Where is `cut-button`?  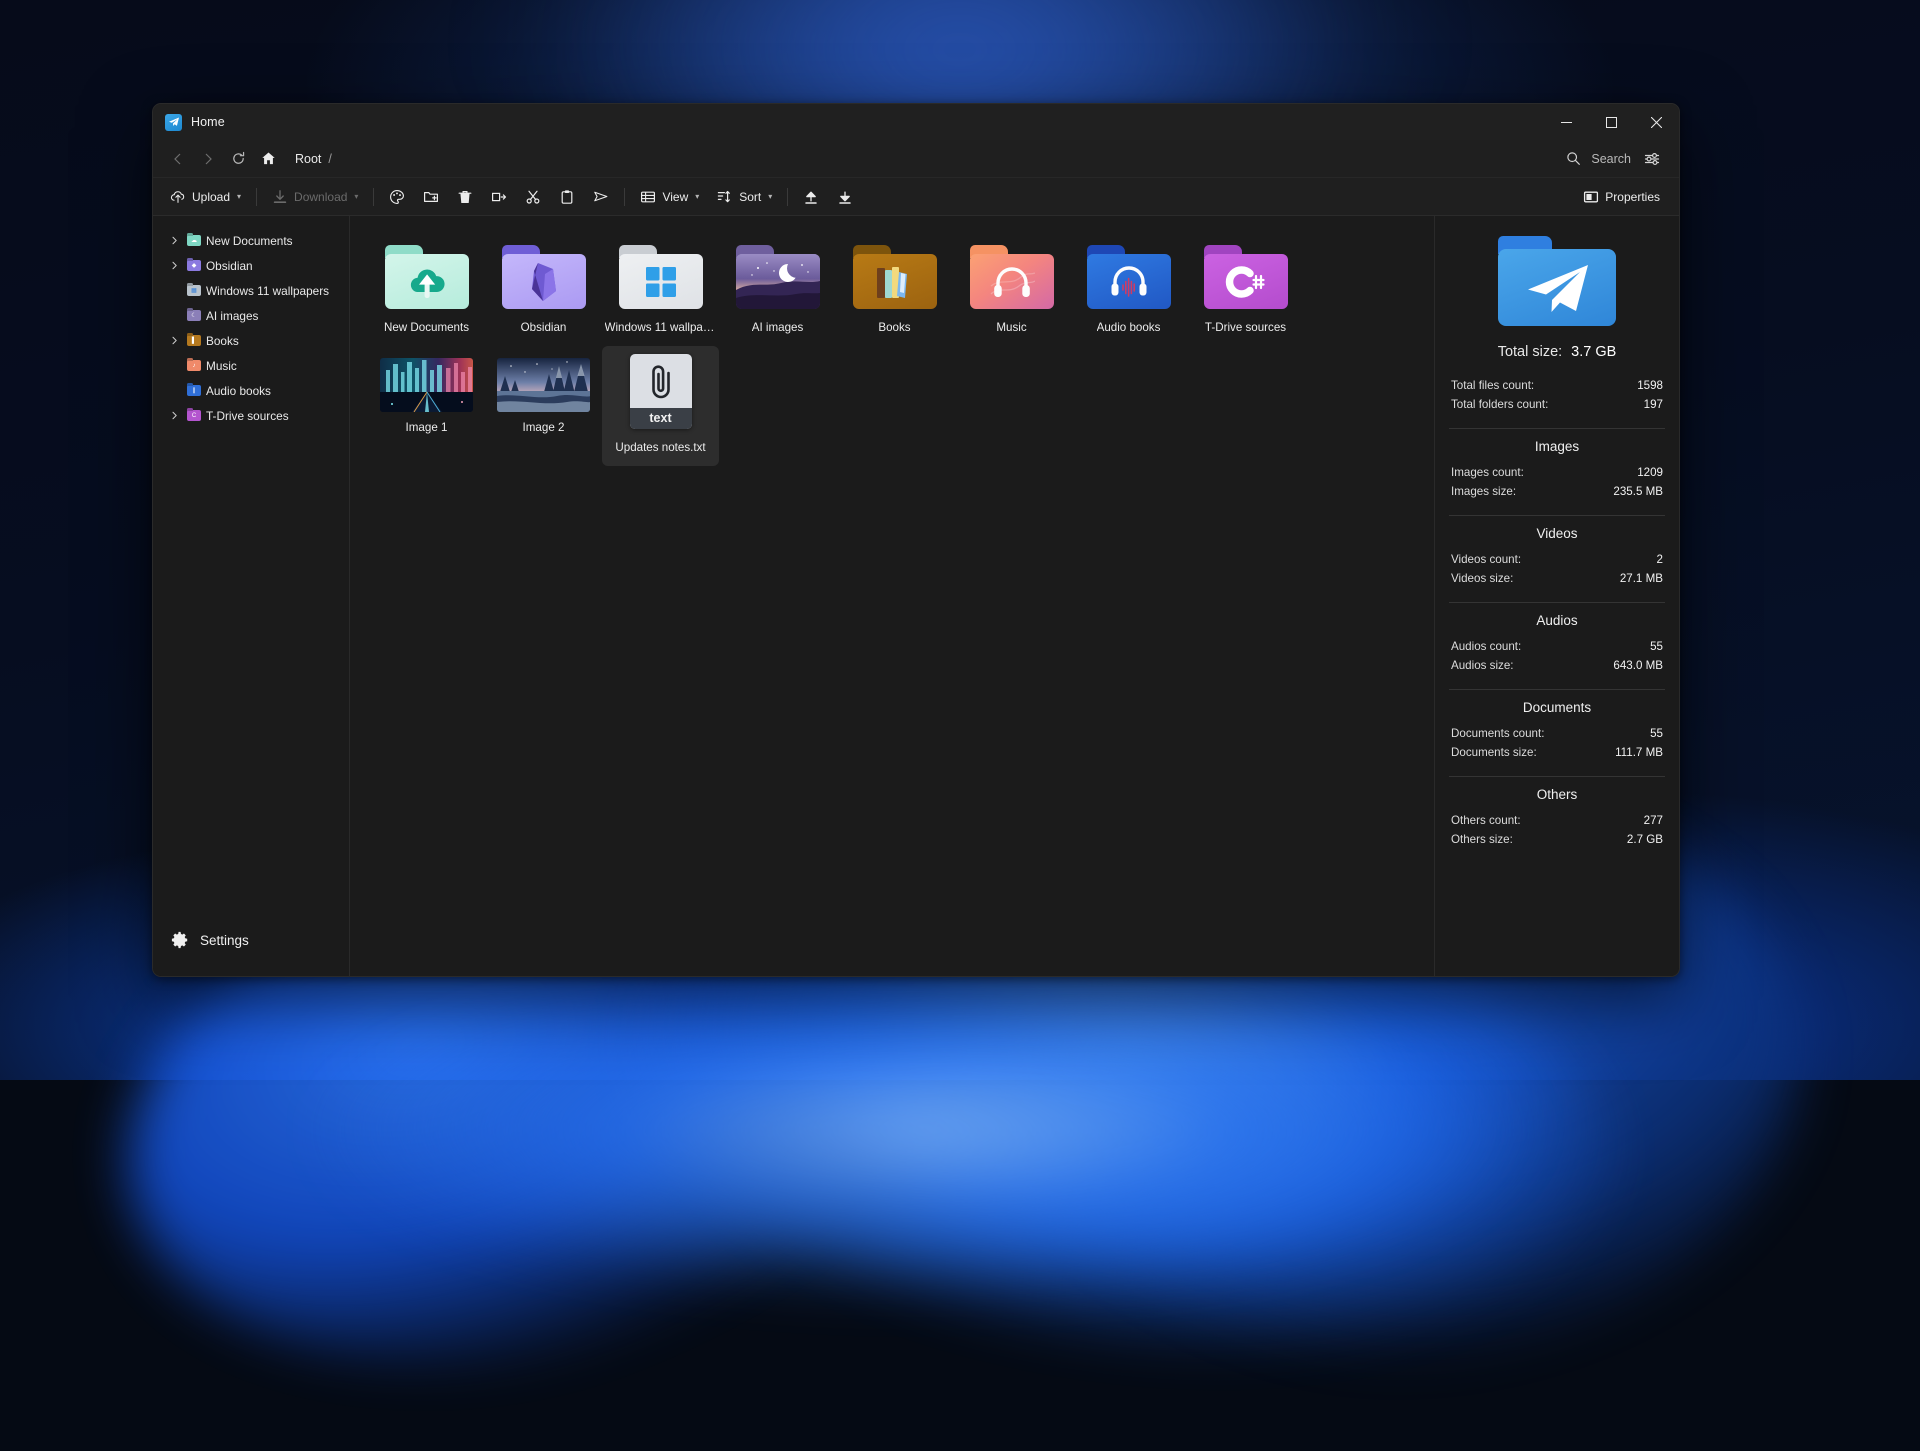 cut-button is located at coordinates (533, 197).